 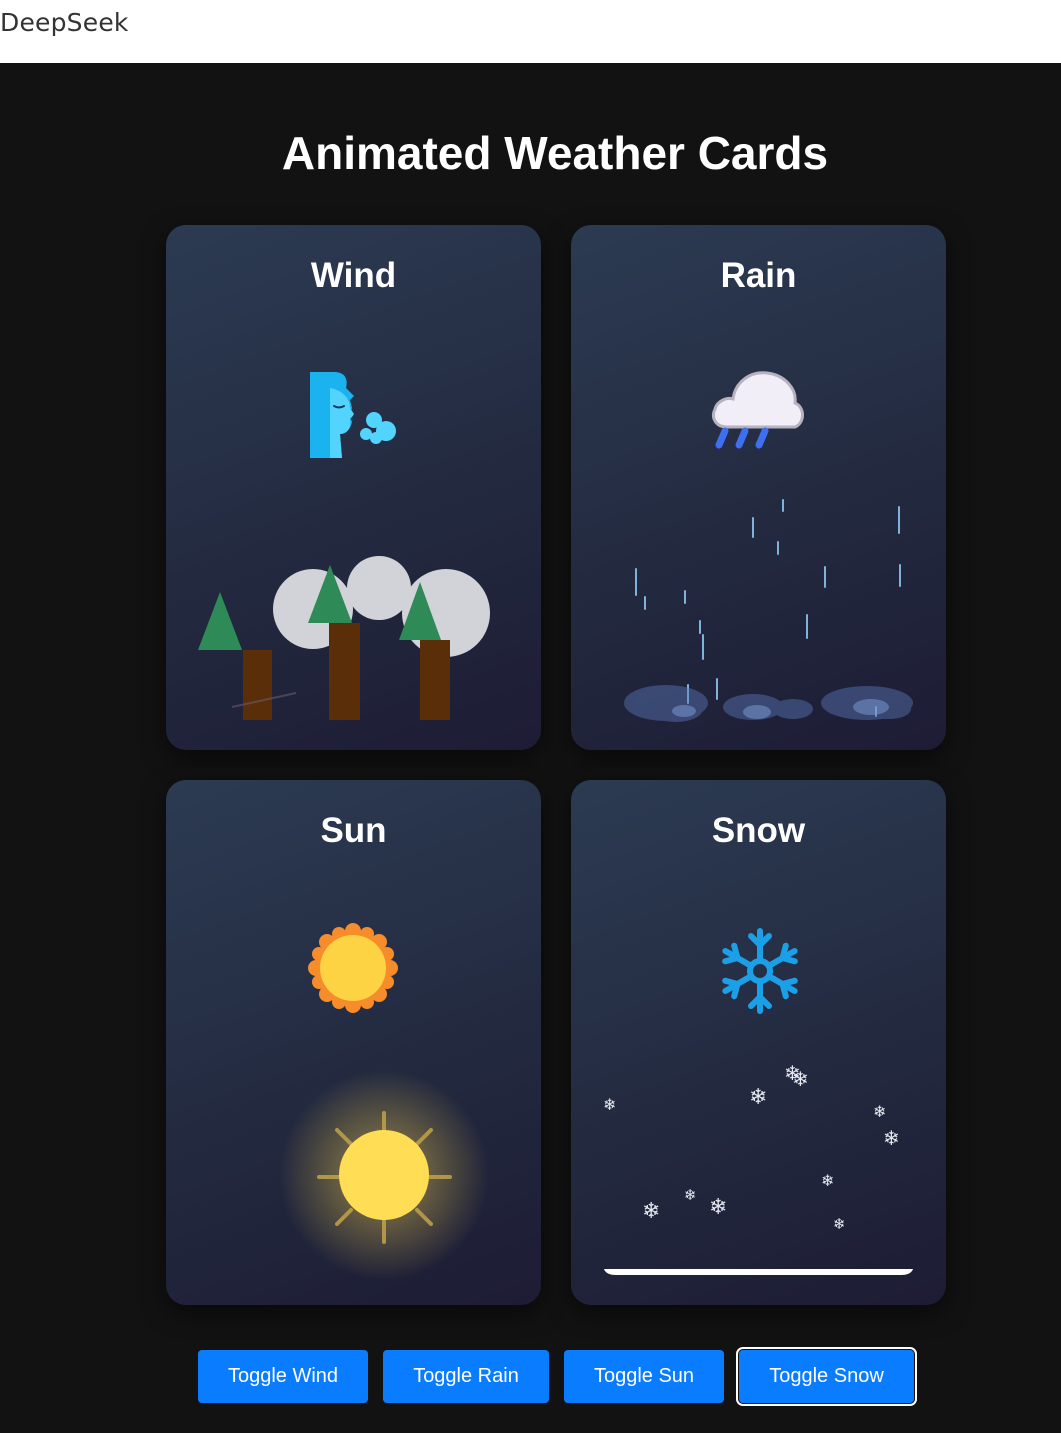 I want to click on rain-card: Rain, so click(x=758, y=487).